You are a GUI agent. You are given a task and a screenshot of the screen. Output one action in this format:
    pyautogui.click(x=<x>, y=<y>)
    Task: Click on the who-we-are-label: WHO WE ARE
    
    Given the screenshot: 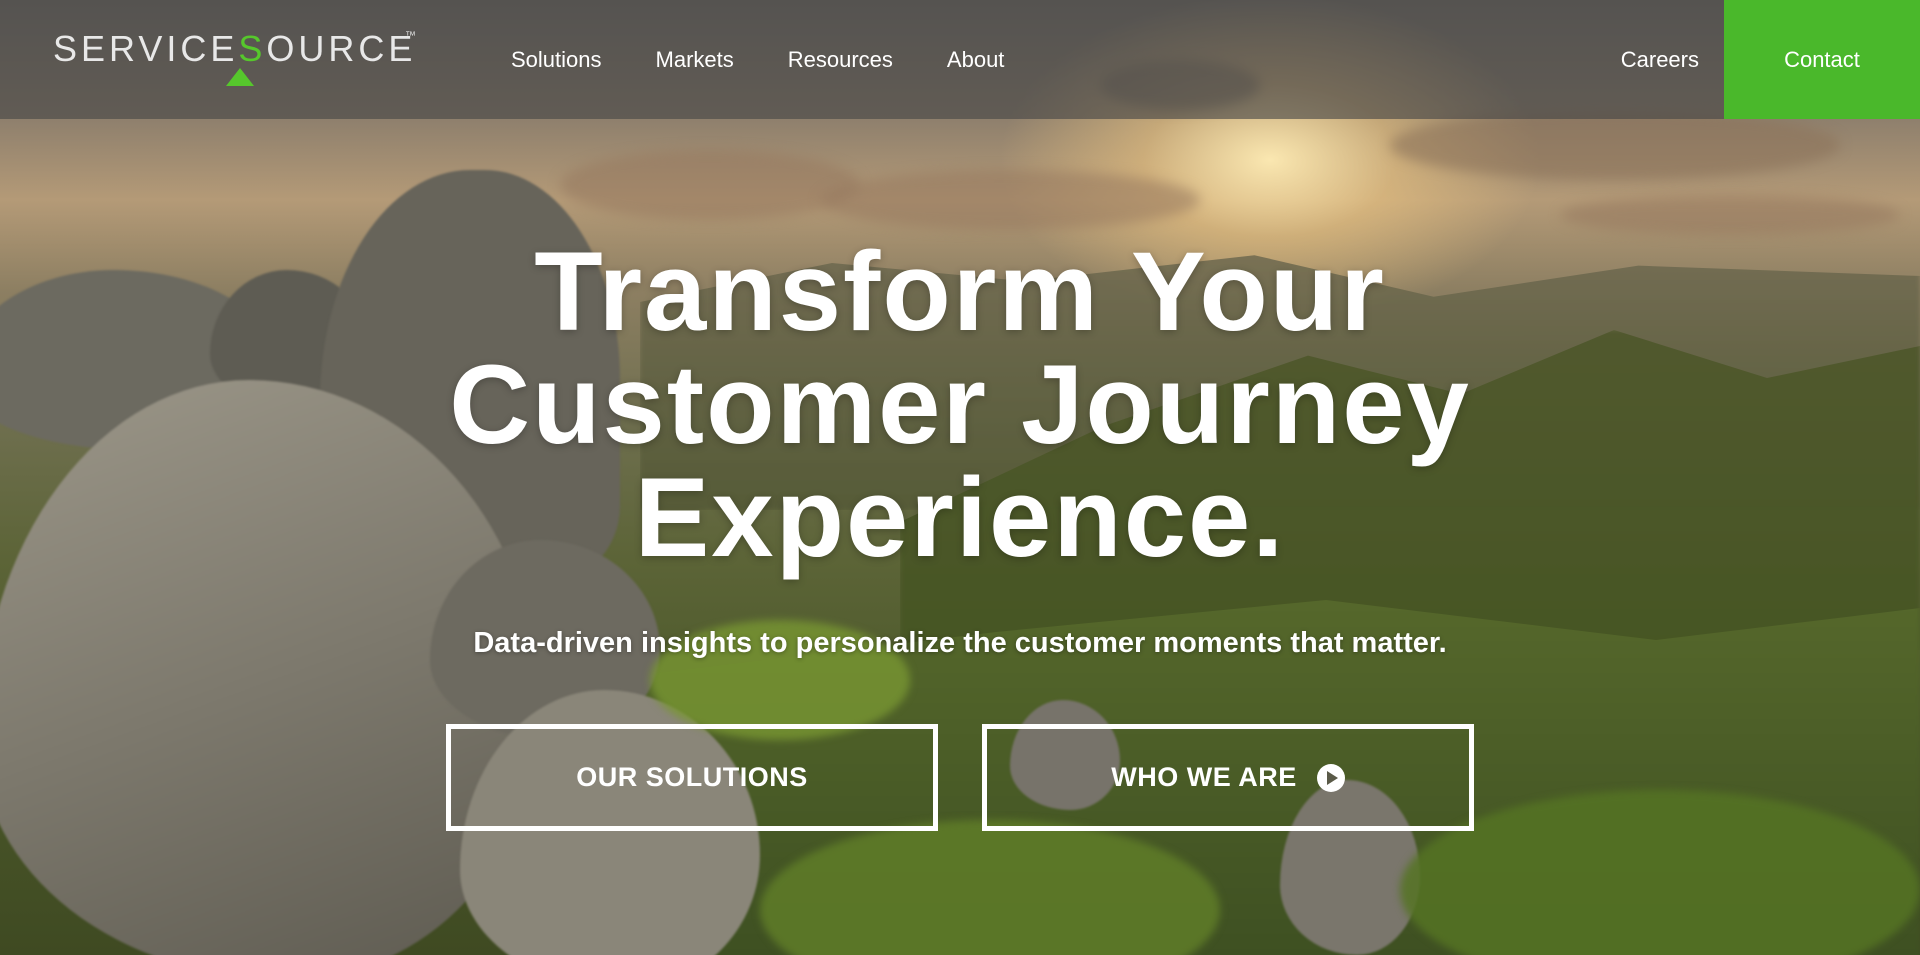 What is the action you would take?
    pyautogui.click(x=1204, y=777)
    